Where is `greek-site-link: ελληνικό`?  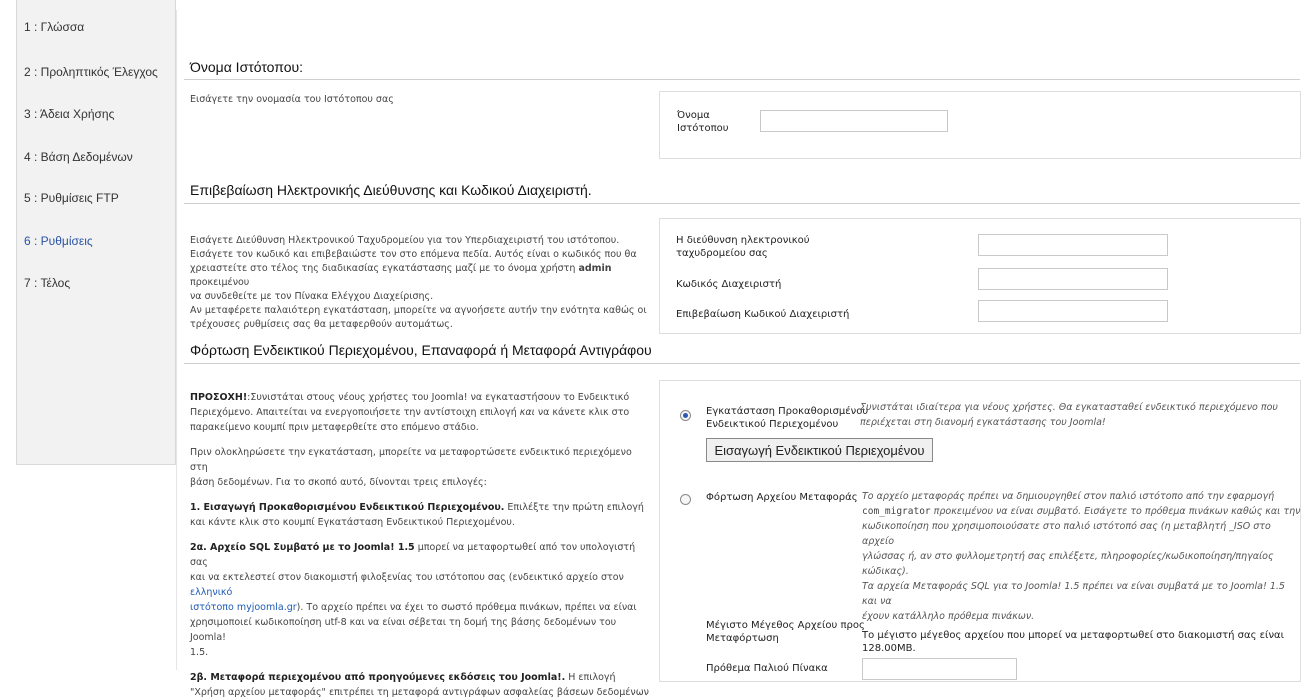 greek-site-link: ελληνικό is located at coordinates (211, 592).